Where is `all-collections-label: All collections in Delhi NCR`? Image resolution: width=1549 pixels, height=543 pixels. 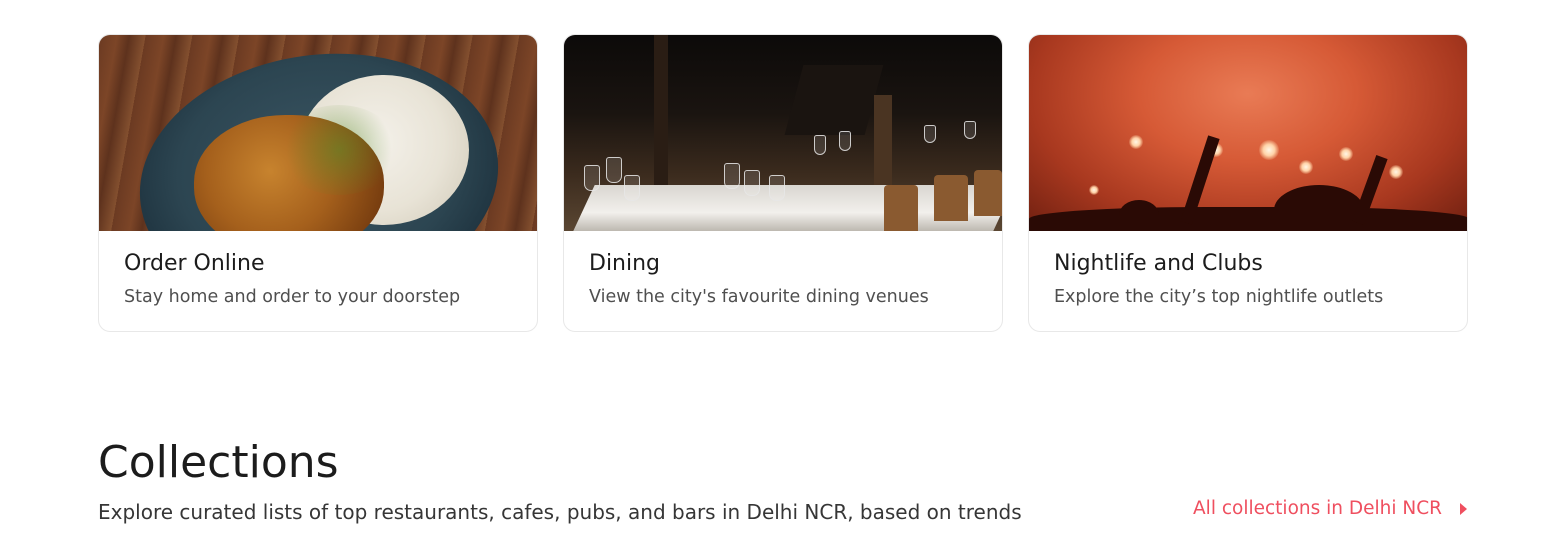
all-collections-label: All collections in Delhi NCR is located at coordinates (1317, 508).